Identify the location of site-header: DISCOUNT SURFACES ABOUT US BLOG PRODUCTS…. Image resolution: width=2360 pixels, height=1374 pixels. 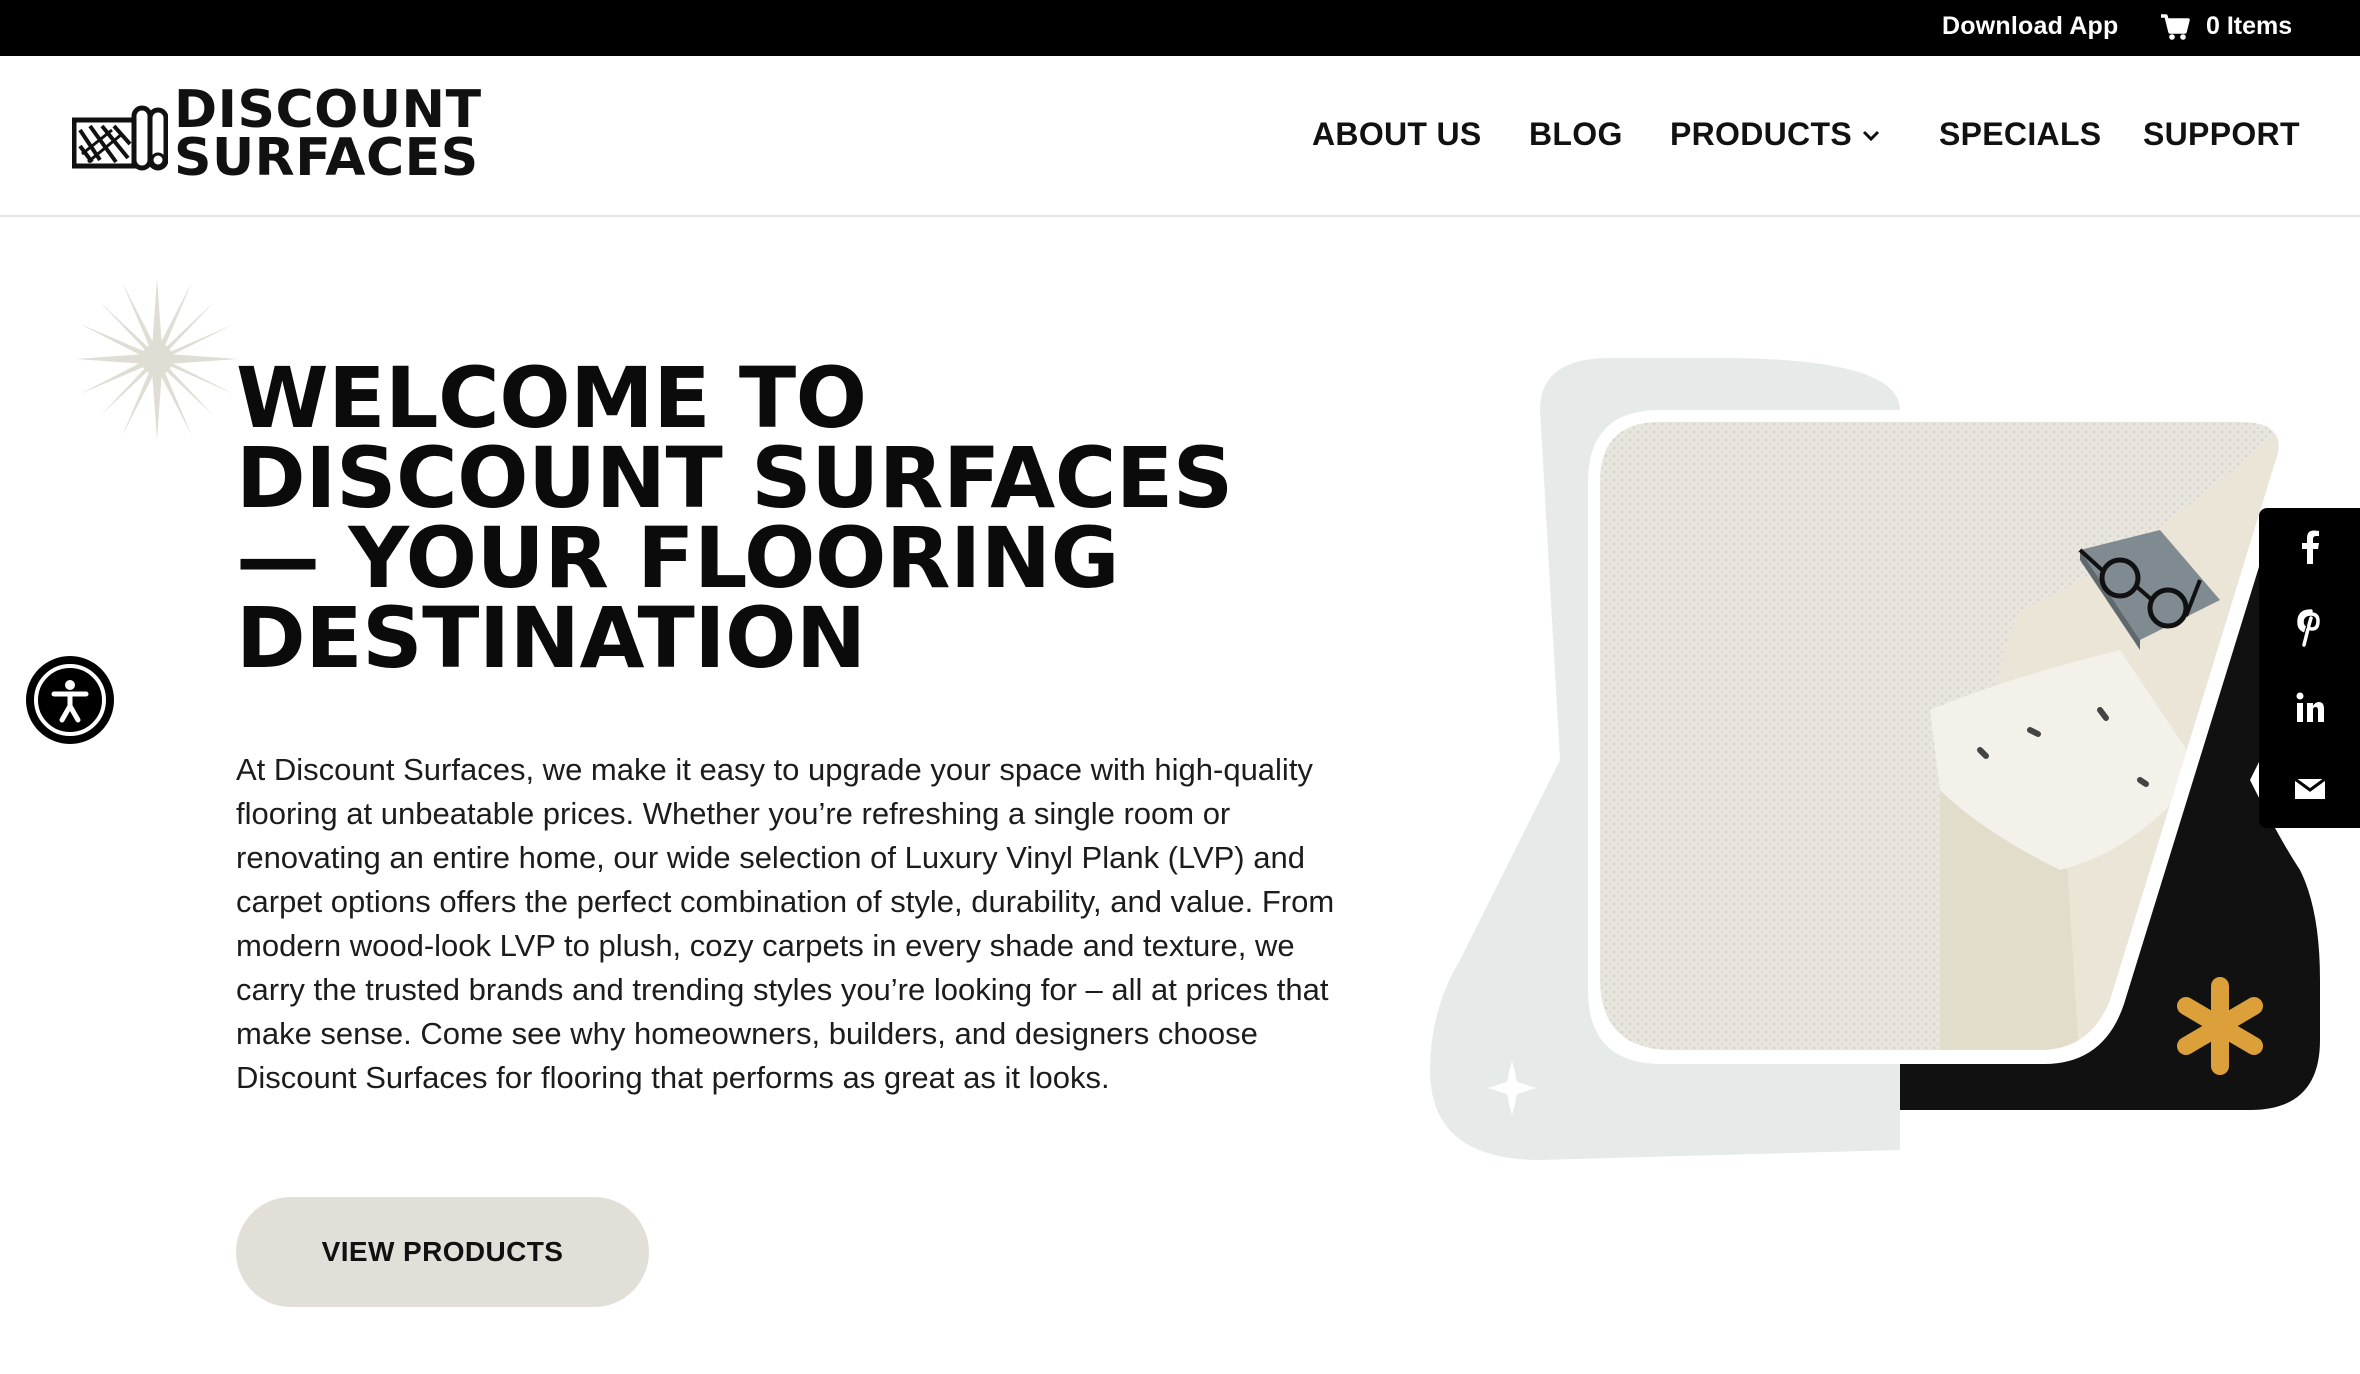
(1180, 136).